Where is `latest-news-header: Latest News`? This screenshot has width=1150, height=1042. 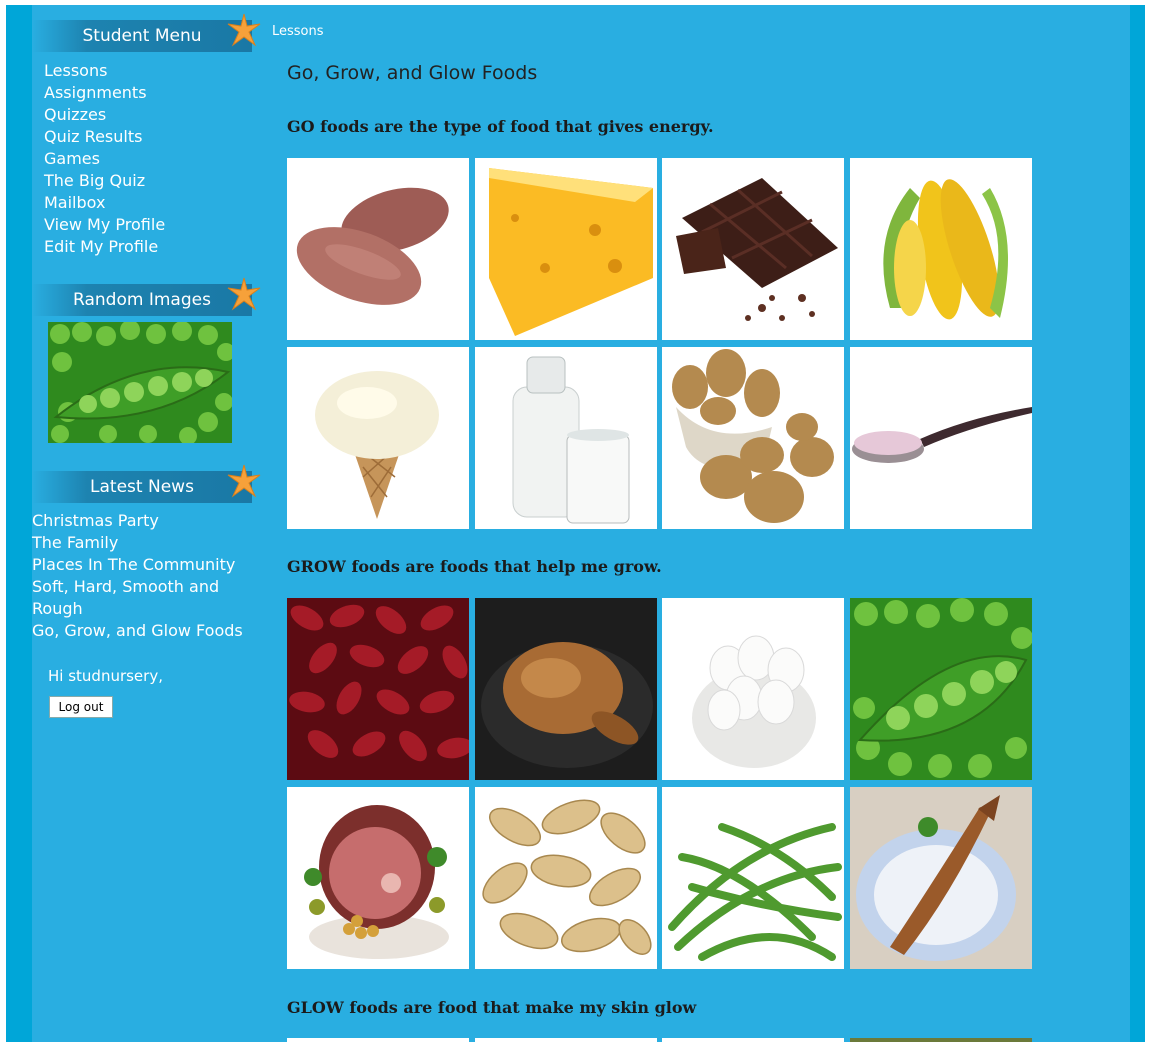 latest-news-header: Latest News is located at coordinates (142, 487).